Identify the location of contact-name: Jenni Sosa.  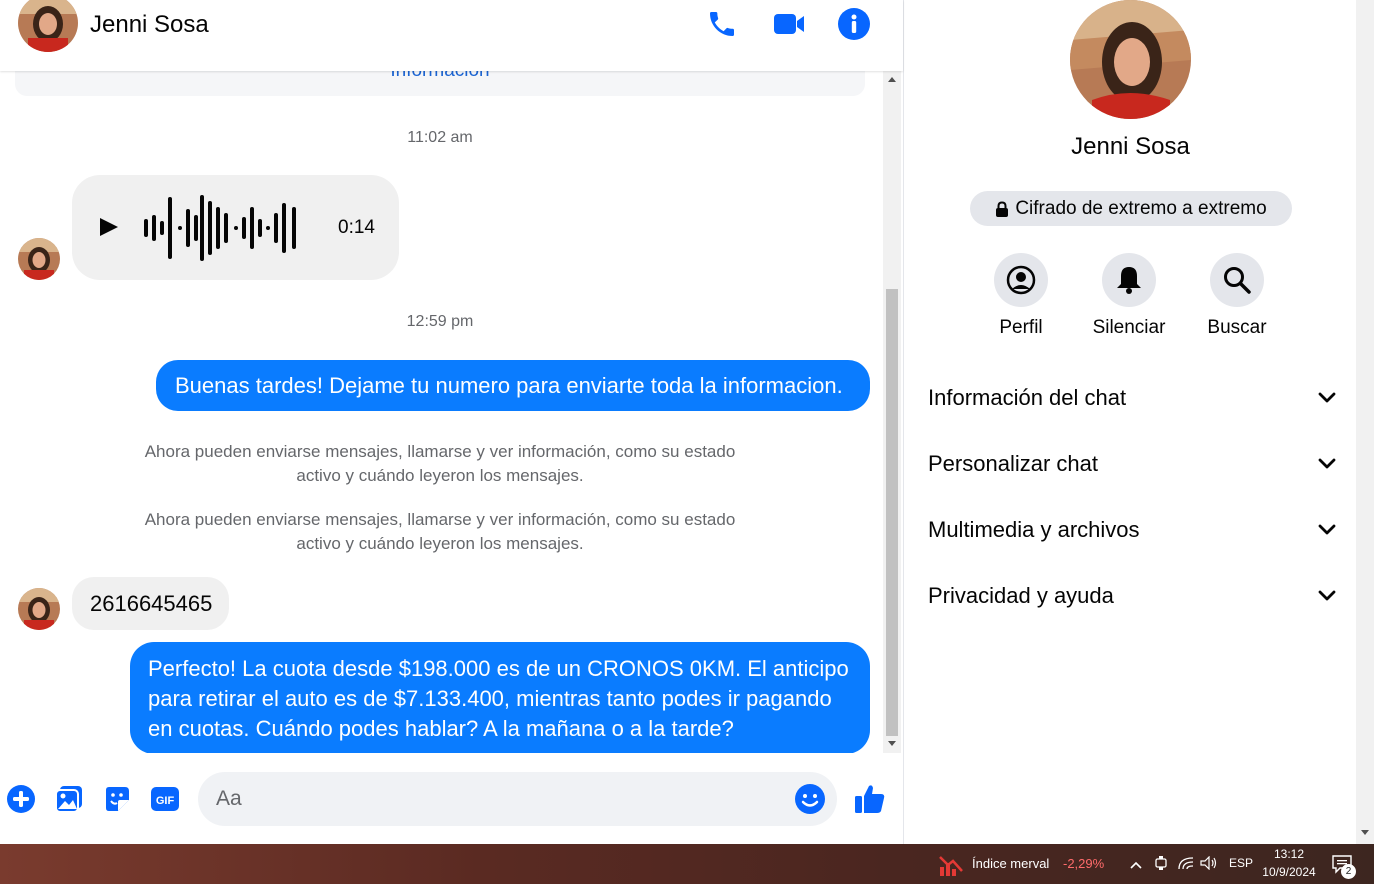
(149, 25).